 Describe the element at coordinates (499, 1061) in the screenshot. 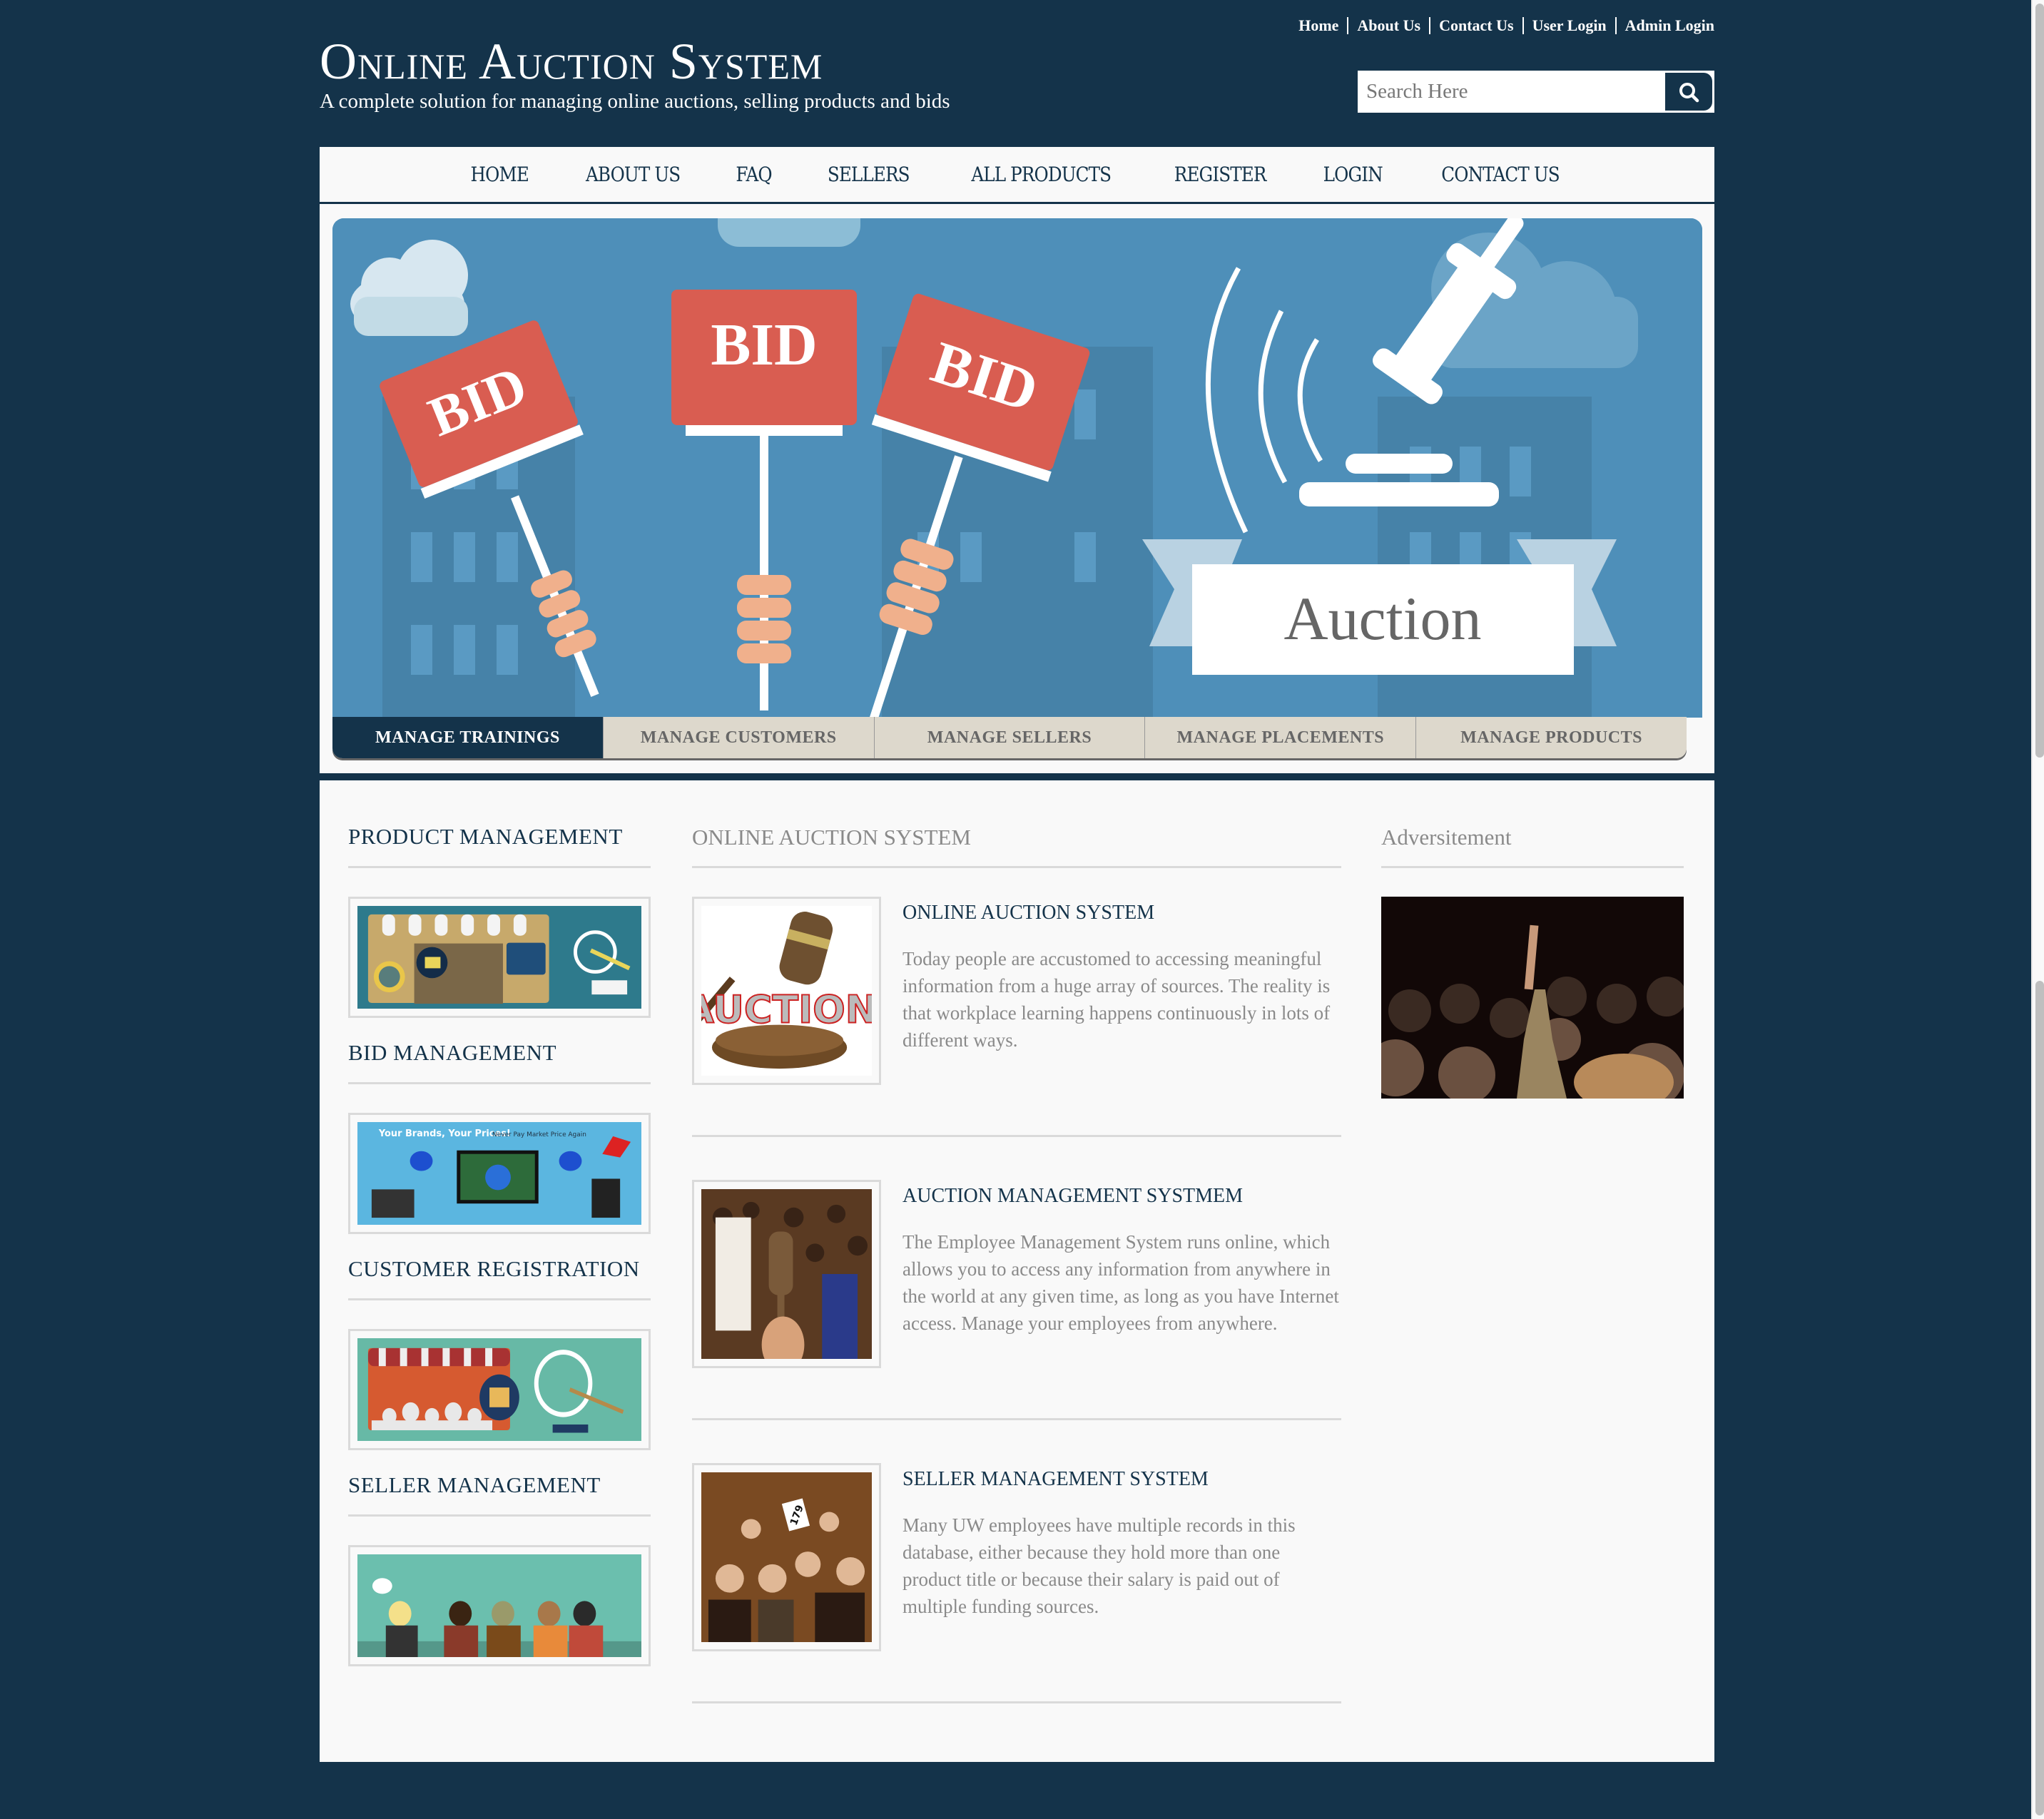

I see `sidebar-heading-bid-management: BID MANAGEMENT` at that location.